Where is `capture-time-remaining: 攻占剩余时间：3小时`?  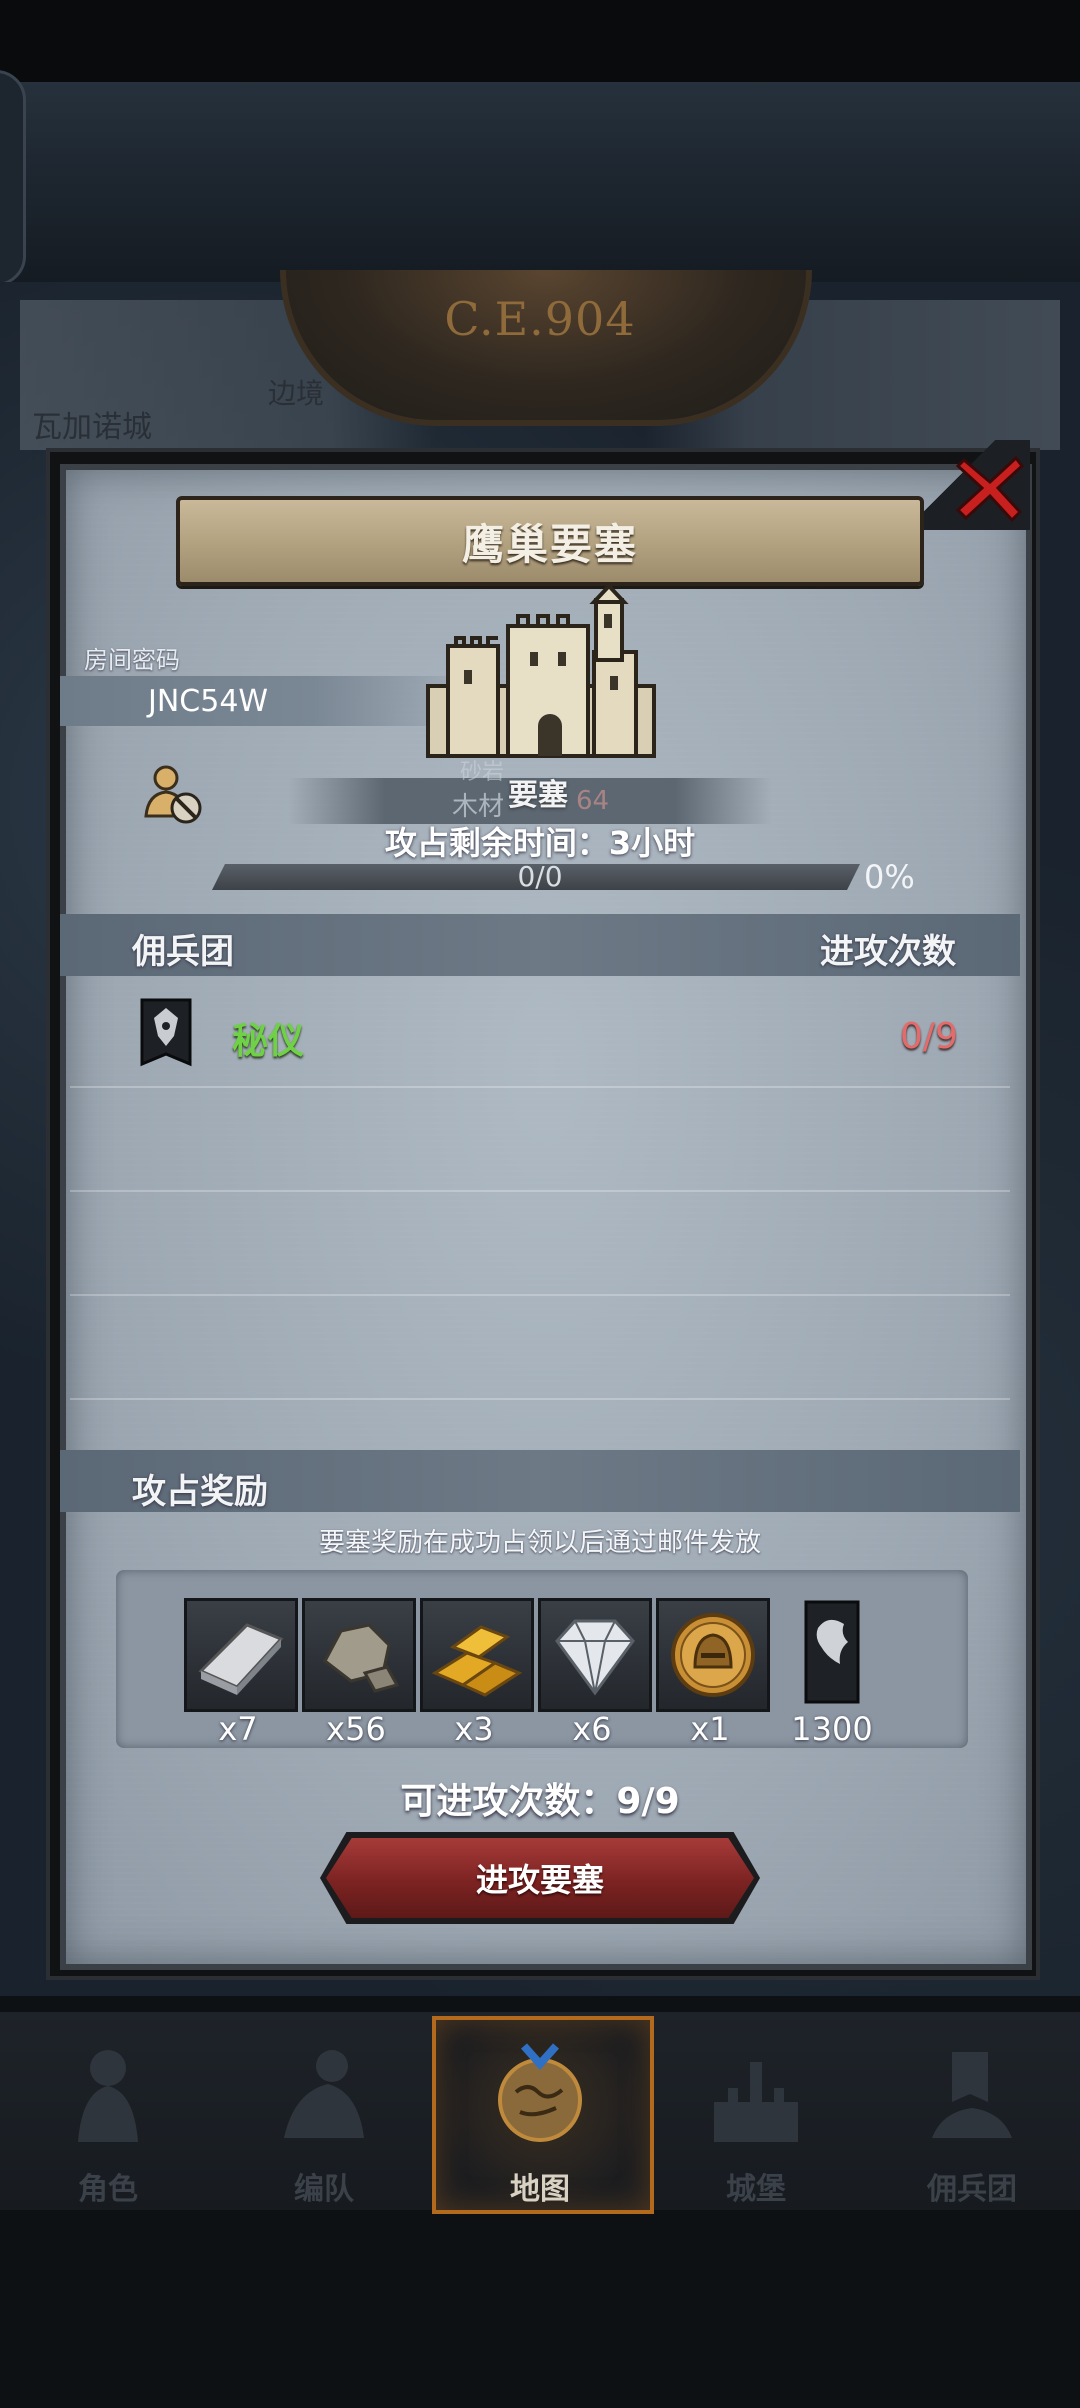
capture-time-remaining: 攻占剩余时间：3小时 is located at coordinates (540, 843).